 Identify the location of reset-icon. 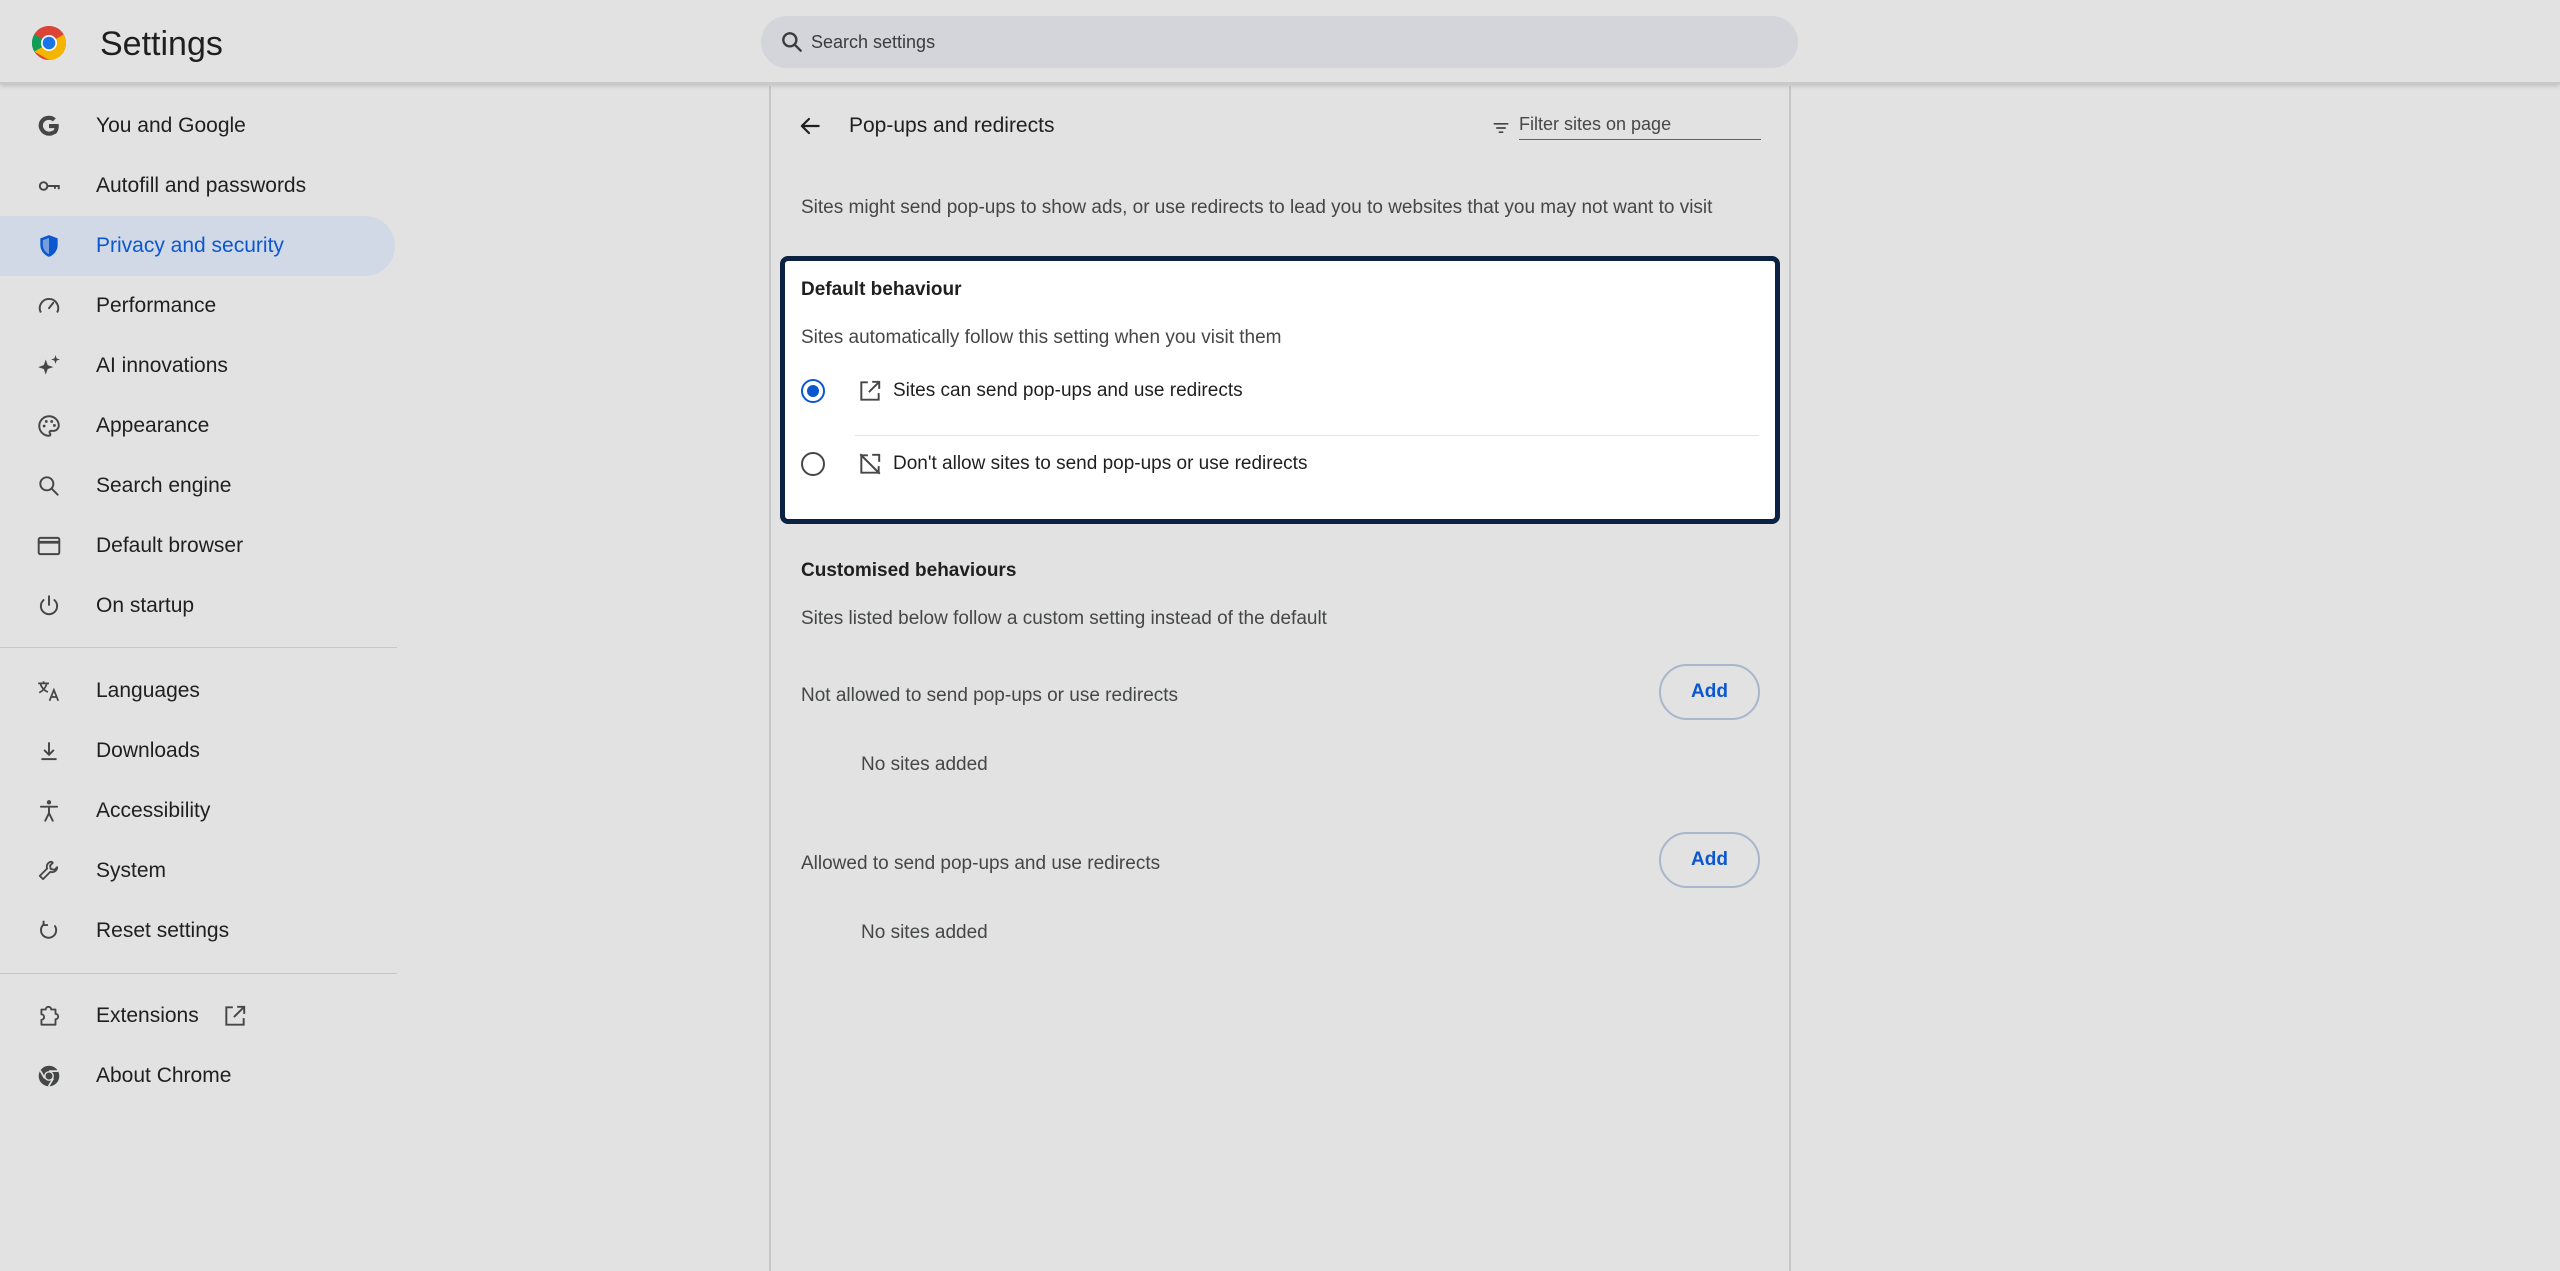
(49, 929).